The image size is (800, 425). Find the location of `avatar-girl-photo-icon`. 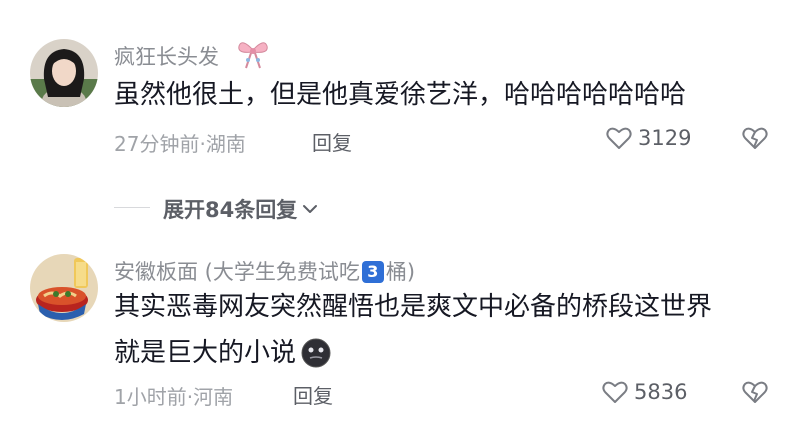

avatar-girl-photo-icon is located at coordinates (64, 73).